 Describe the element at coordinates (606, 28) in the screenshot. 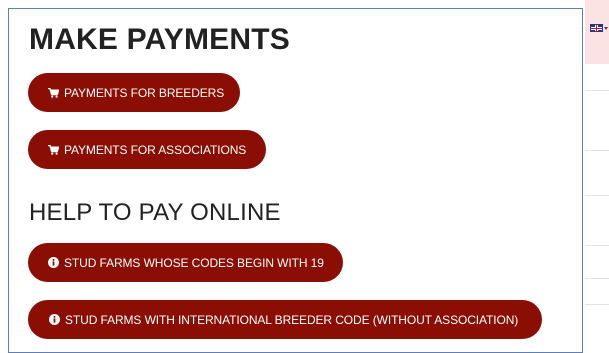

I see `chevron-down-icon` at that location.